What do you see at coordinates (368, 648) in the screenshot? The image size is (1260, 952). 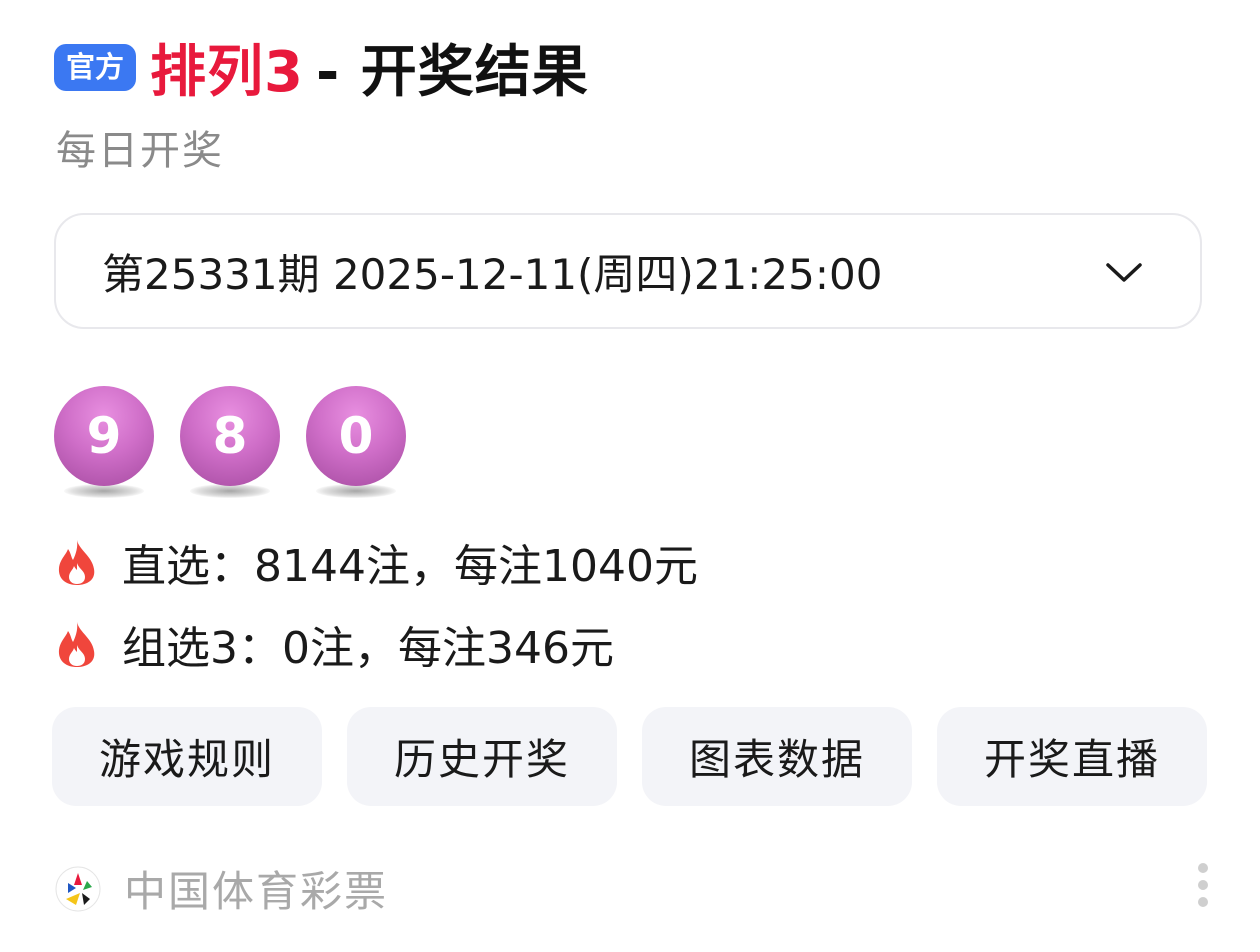 I see `prize-text: 组选3：0注，每注346元` at bounding box center [368, 648].